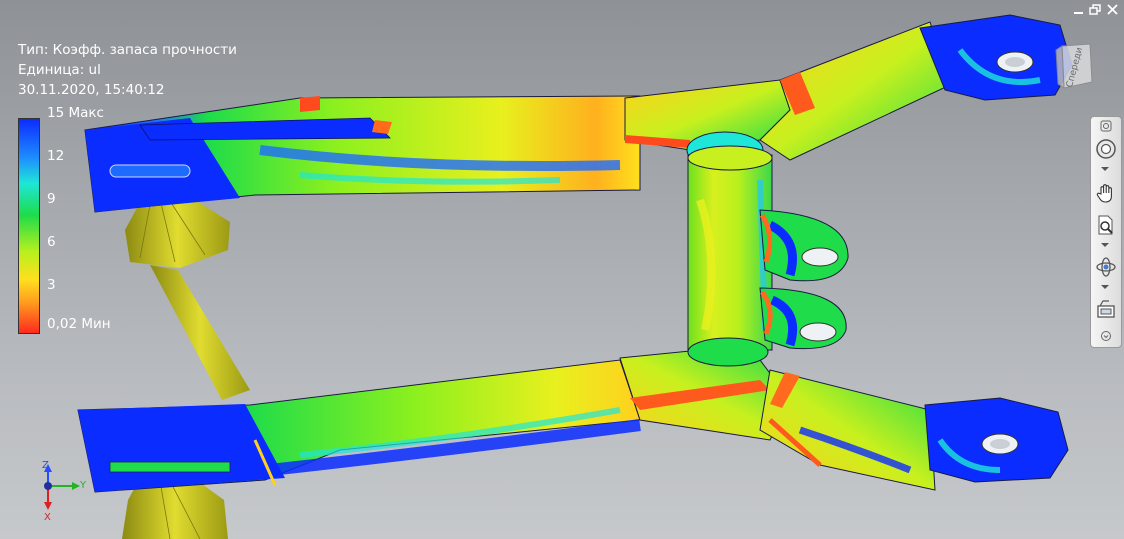  What do you see at coordinates (804, 245) in the screenshot?
I see `middle-lug-upper` at bounding box center [804, 245].